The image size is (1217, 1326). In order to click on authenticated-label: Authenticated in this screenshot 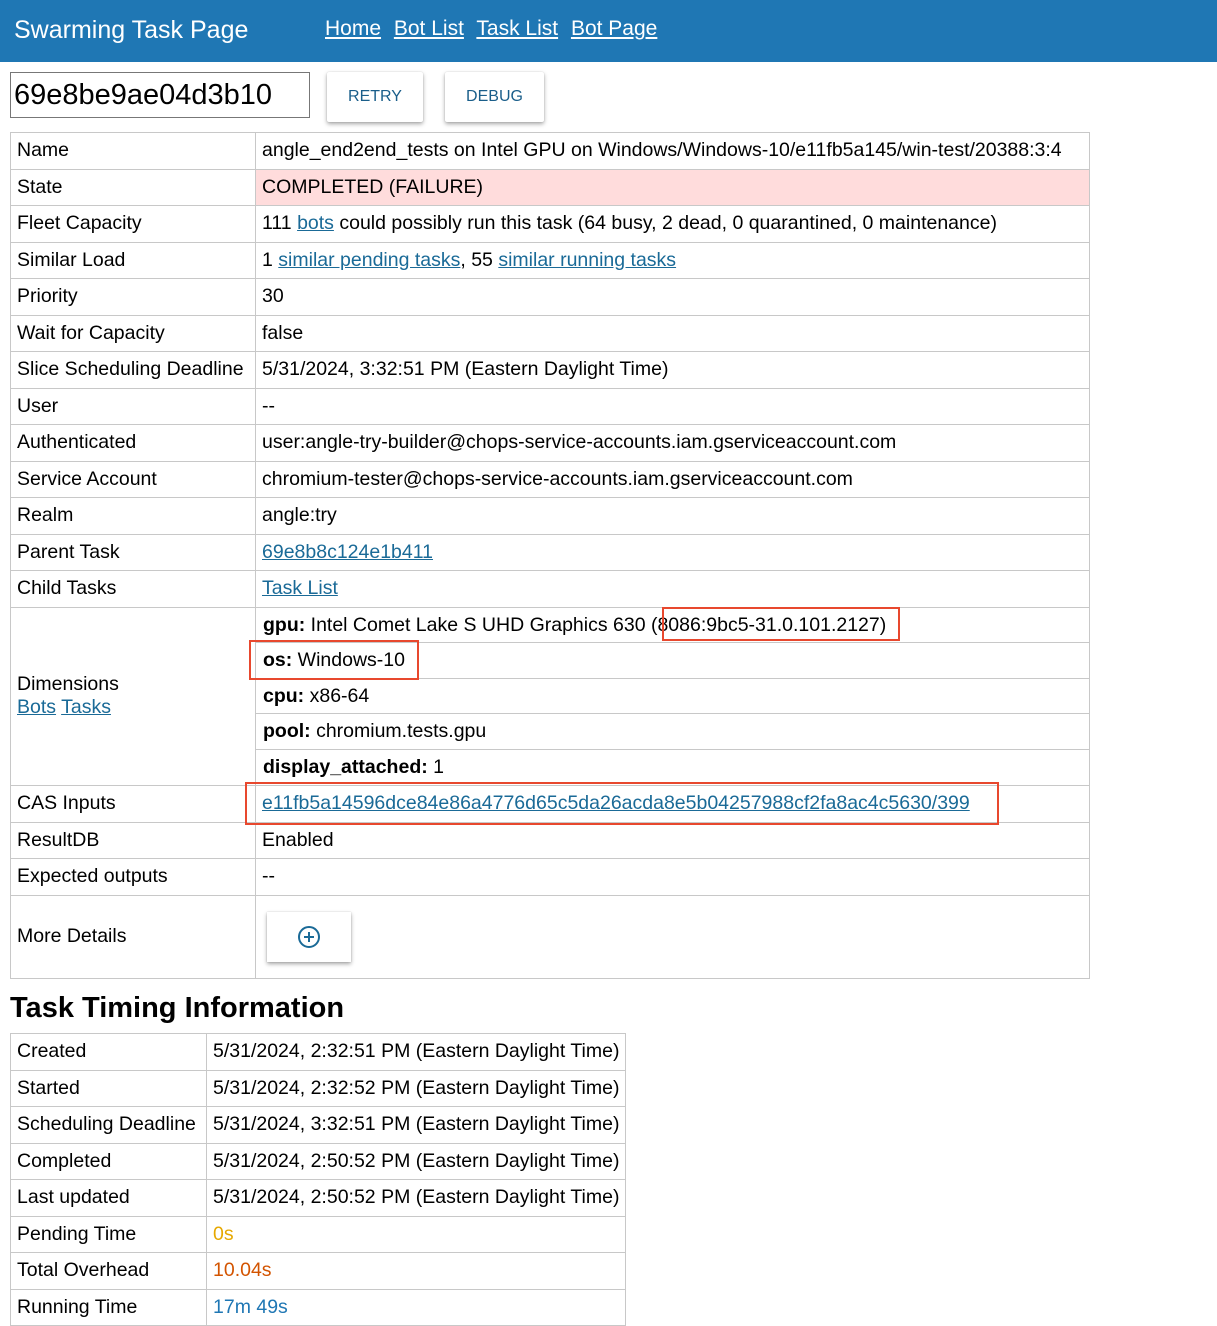, I will do `click(133, 443)`.